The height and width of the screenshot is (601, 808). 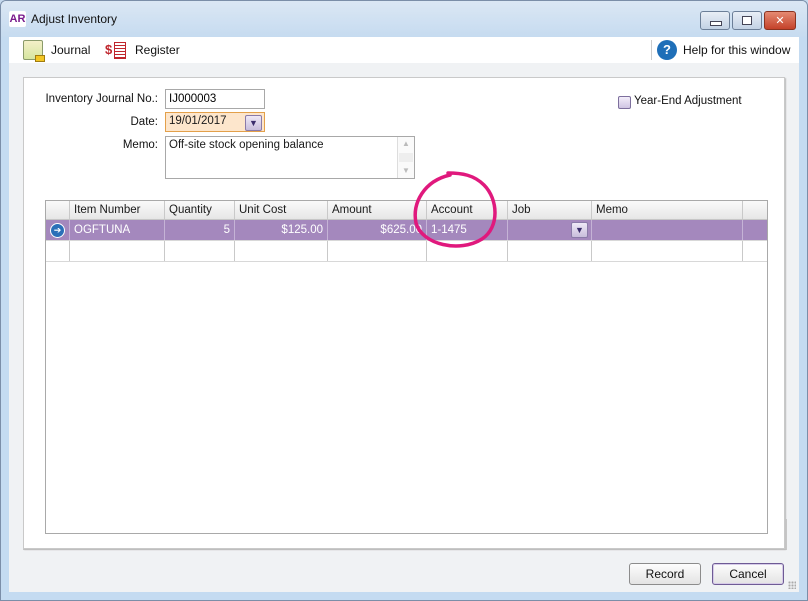 What do you see at coordinates (215, 99) in the screenshot?
I see `journal-no-input` at bounding box center [215, 99].